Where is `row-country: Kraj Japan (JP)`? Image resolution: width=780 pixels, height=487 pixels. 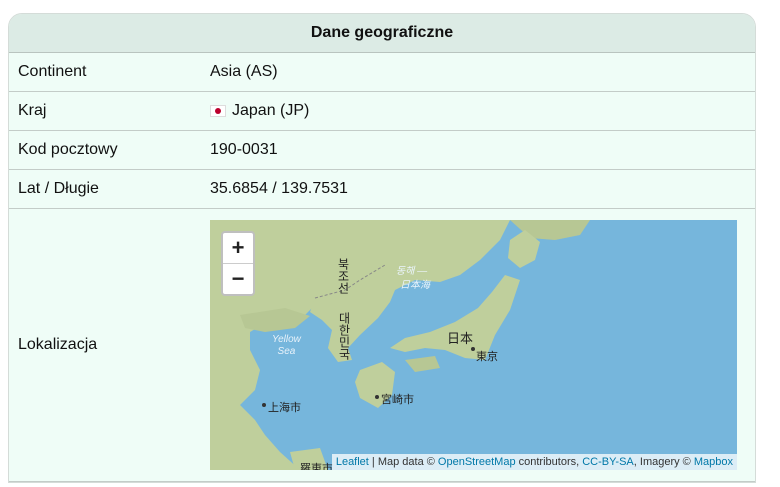
row-country: Kraj Japan (JP) is located at coordinates (382, 111).